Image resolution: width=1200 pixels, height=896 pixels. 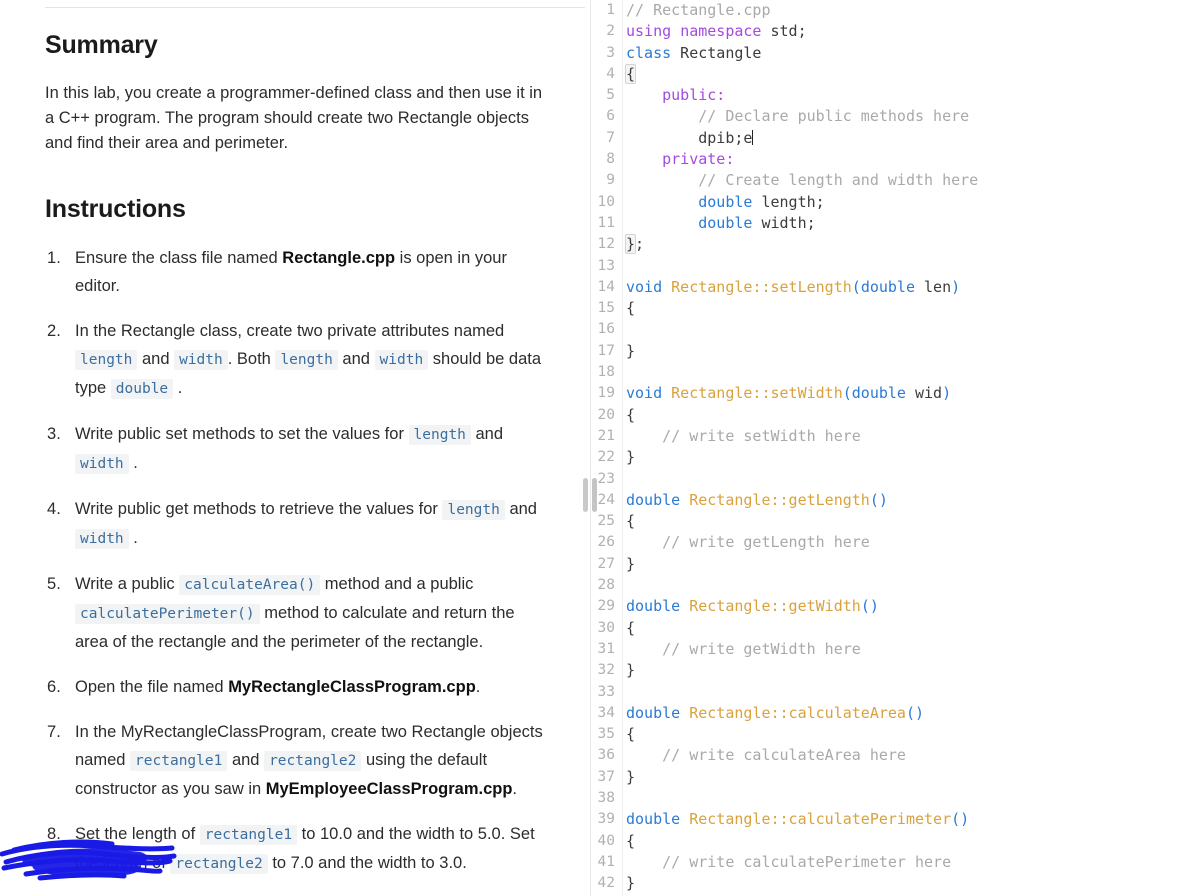 I want to click on code-line: 37}, so click(x=895, y=777).